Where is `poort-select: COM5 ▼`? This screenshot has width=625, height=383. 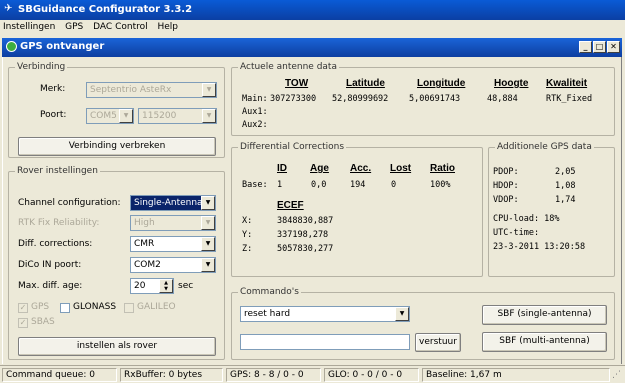 poort-select: COM5 ▼ is located at coordinates (110, 116).